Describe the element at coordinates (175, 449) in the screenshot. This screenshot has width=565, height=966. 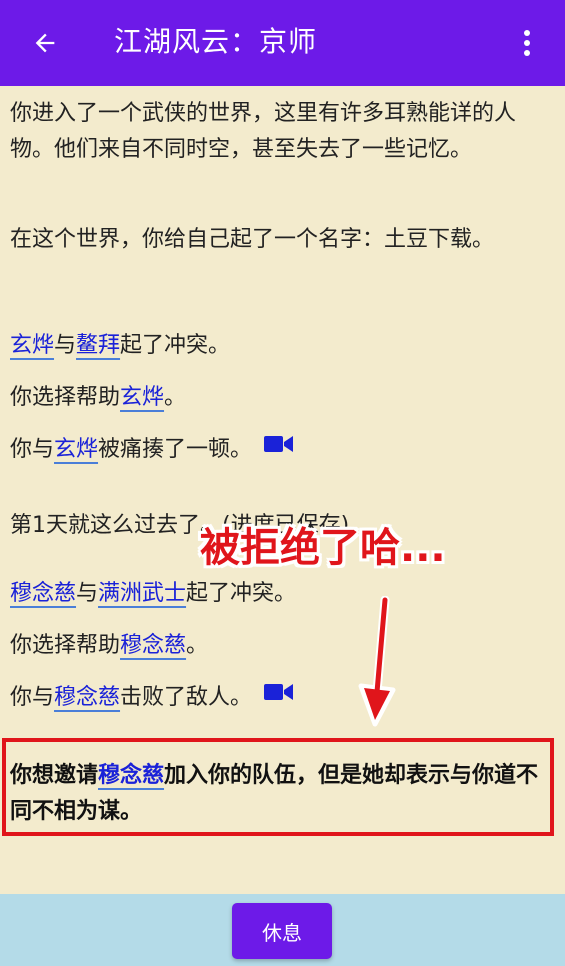
I see `event-text: 被痛揍了一顿。` at that location.